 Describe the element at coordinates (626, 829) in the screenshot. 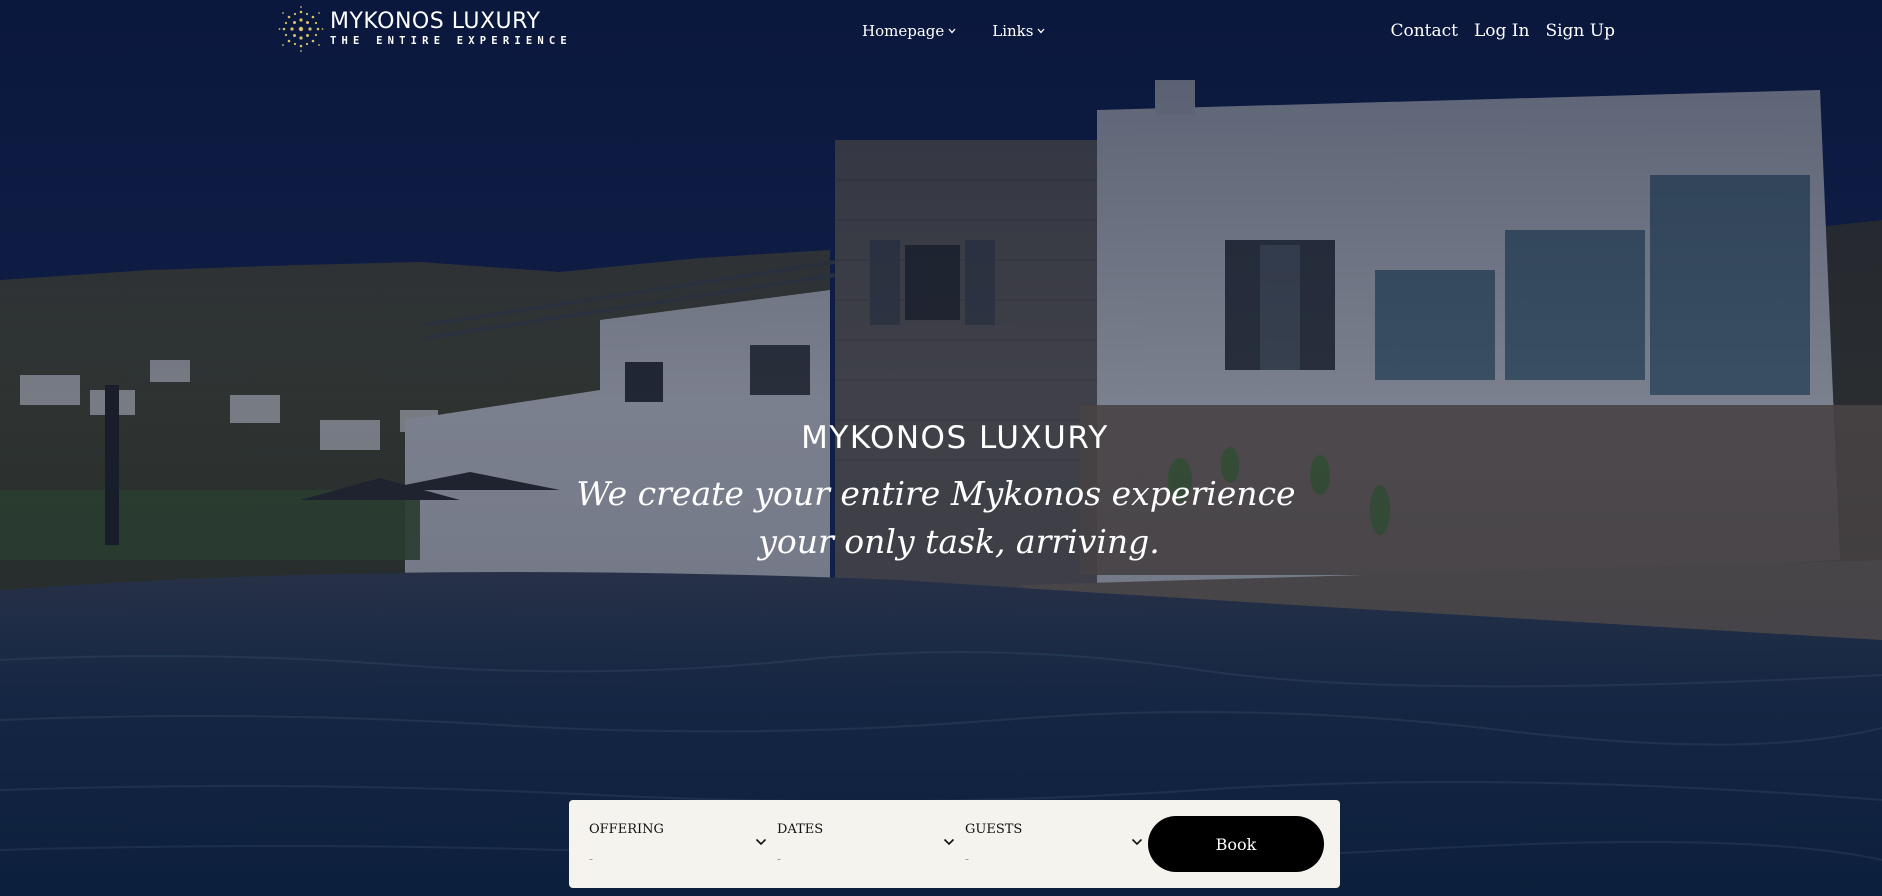

I see `offering-label: OFFERING` at that location.